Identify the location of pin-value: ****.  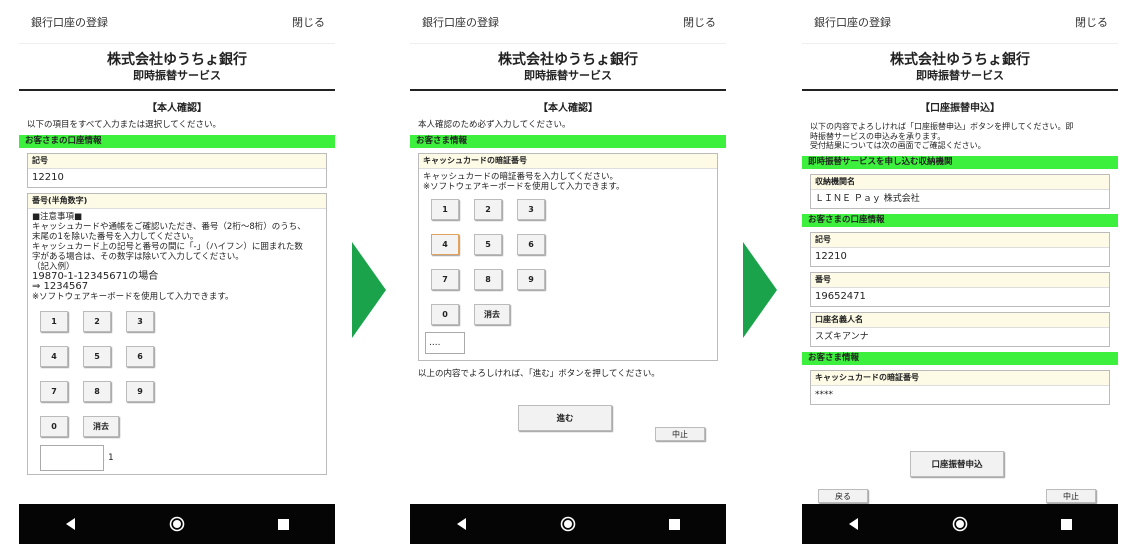
(824, 394).